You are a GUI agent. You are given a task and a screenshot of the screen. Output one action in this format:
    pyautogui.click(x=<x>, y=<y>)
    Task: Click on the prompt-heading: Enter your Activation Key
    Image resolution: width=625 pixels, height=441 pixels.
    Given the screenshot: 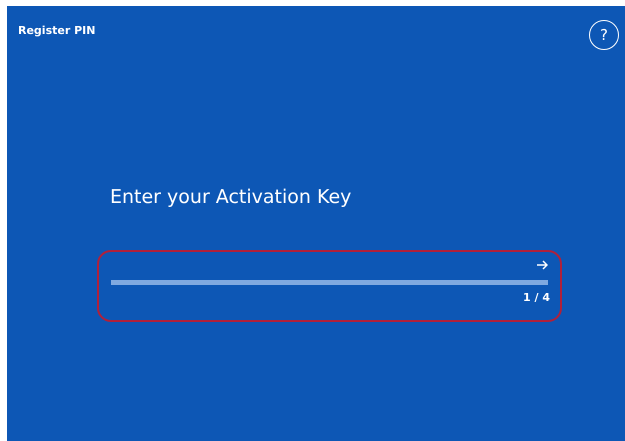 What is the action you would take?
    pyautogui.click(x=231, y=197)
    